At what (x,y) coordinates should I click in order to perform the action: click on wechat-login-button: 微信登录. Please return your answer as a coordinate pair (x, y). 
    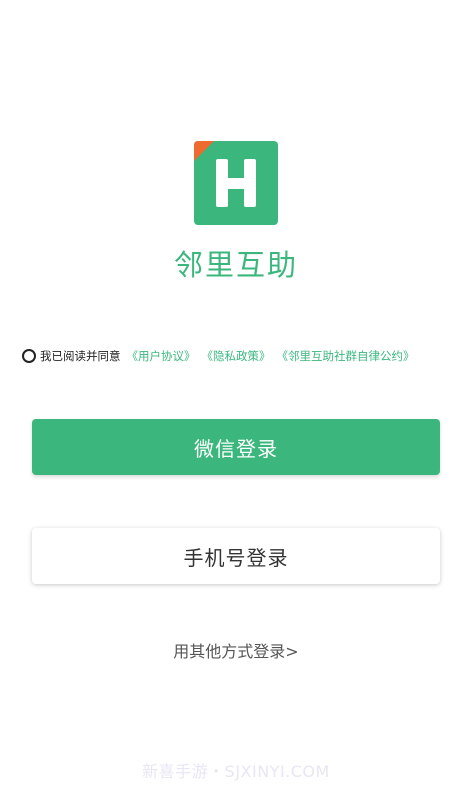
    Looking at the image, I should click on (236, 447).